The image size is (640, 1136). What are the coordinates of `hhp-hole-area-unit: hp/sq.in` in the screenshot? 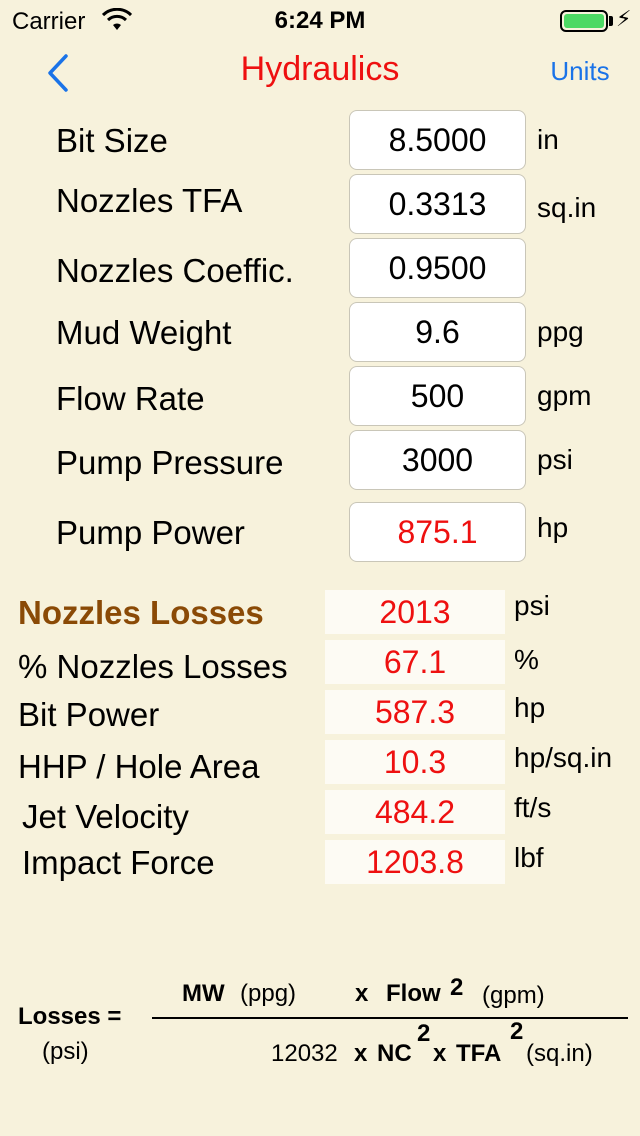 It's located at (563, 757).